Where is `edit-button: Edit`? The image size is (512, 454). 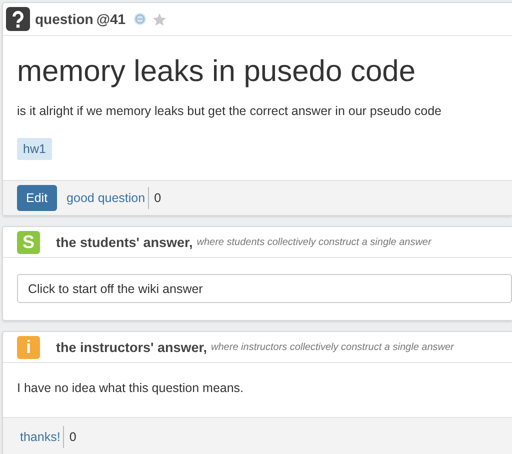 edit-button: Edit is located at coordinates (37, 198).